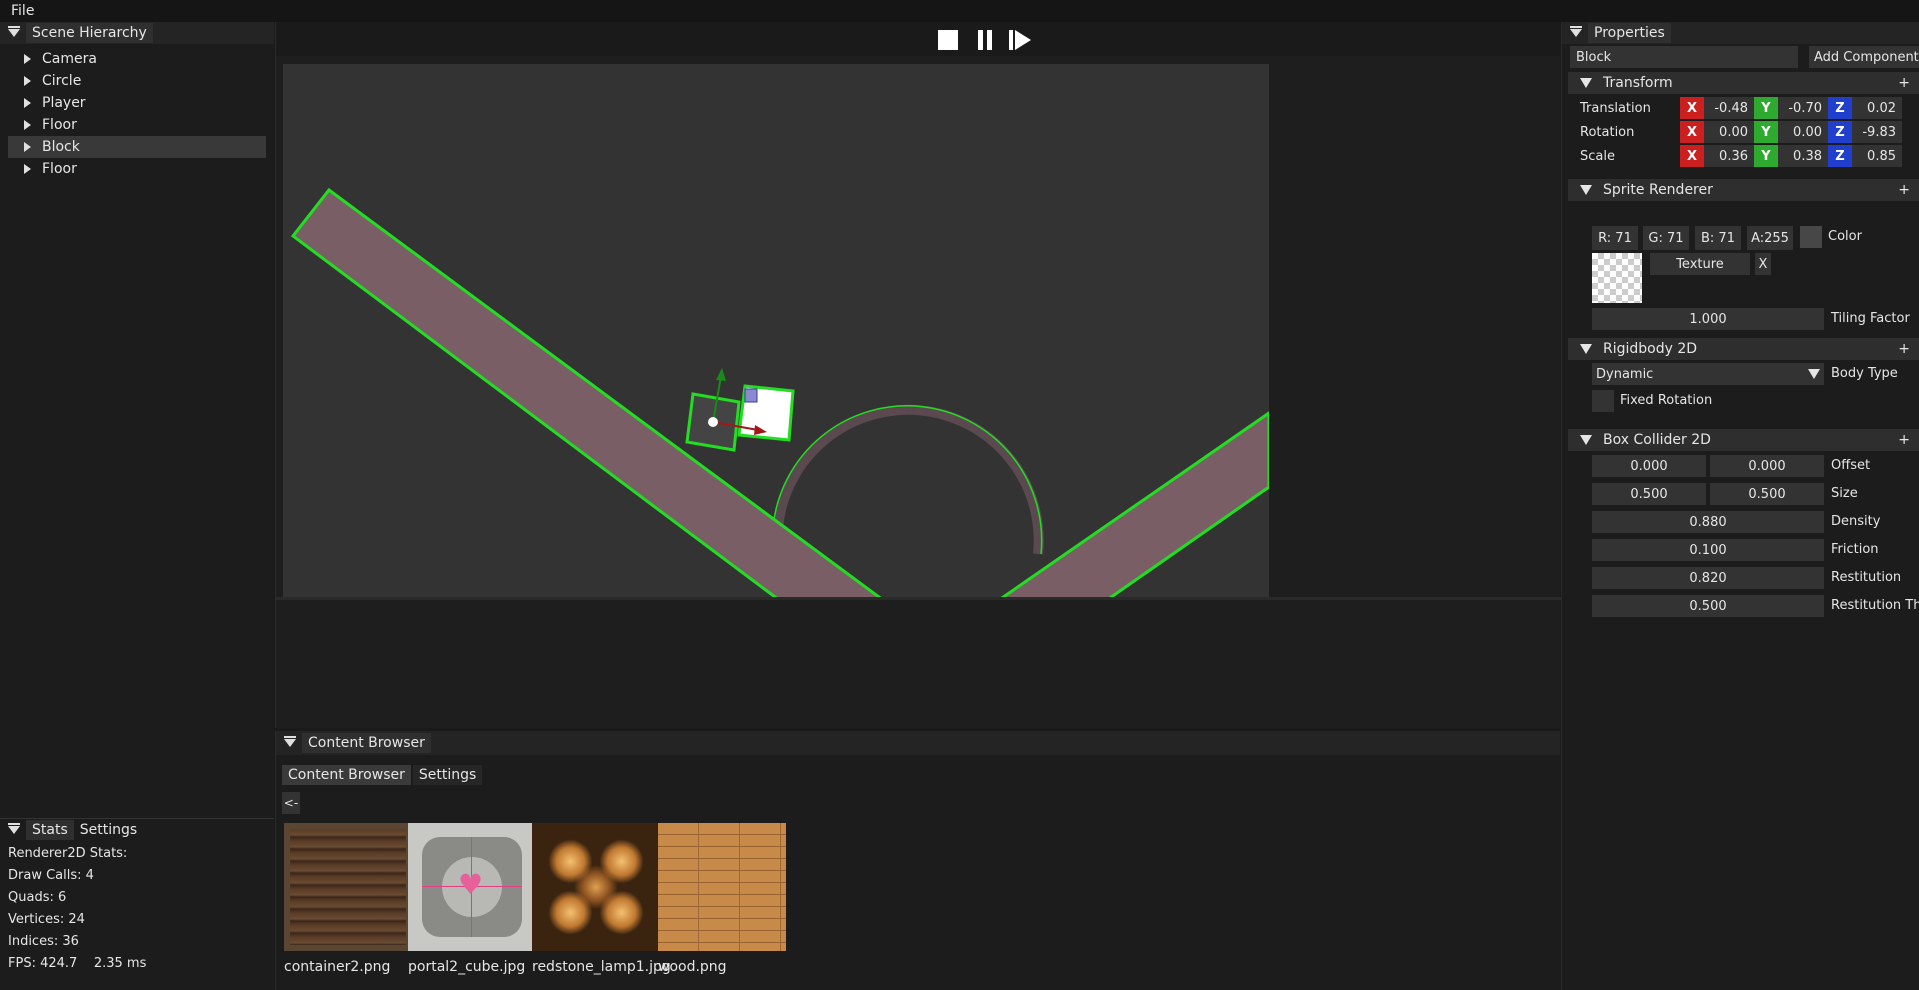 The image size is (1919, 990). Describe the element at coordinates (1603, 401) in the screenshot. I see `fixed-rotation-checkbox` at that location.